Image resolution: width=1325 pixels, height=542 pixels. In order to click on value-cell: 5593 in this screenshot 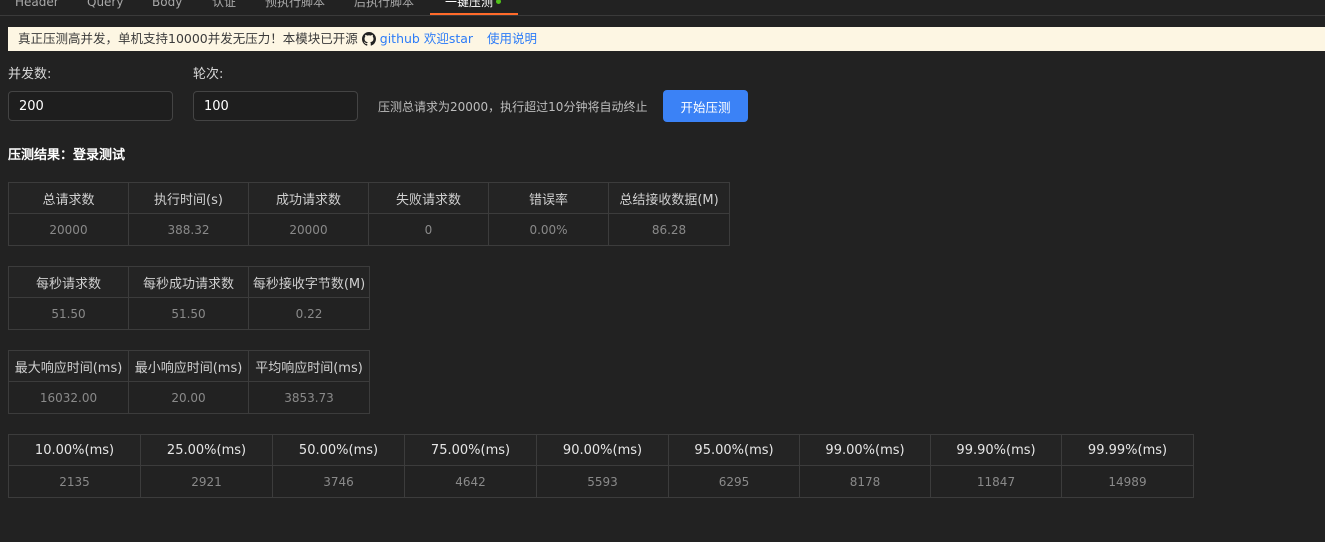, I will do `click(602, 481)`.